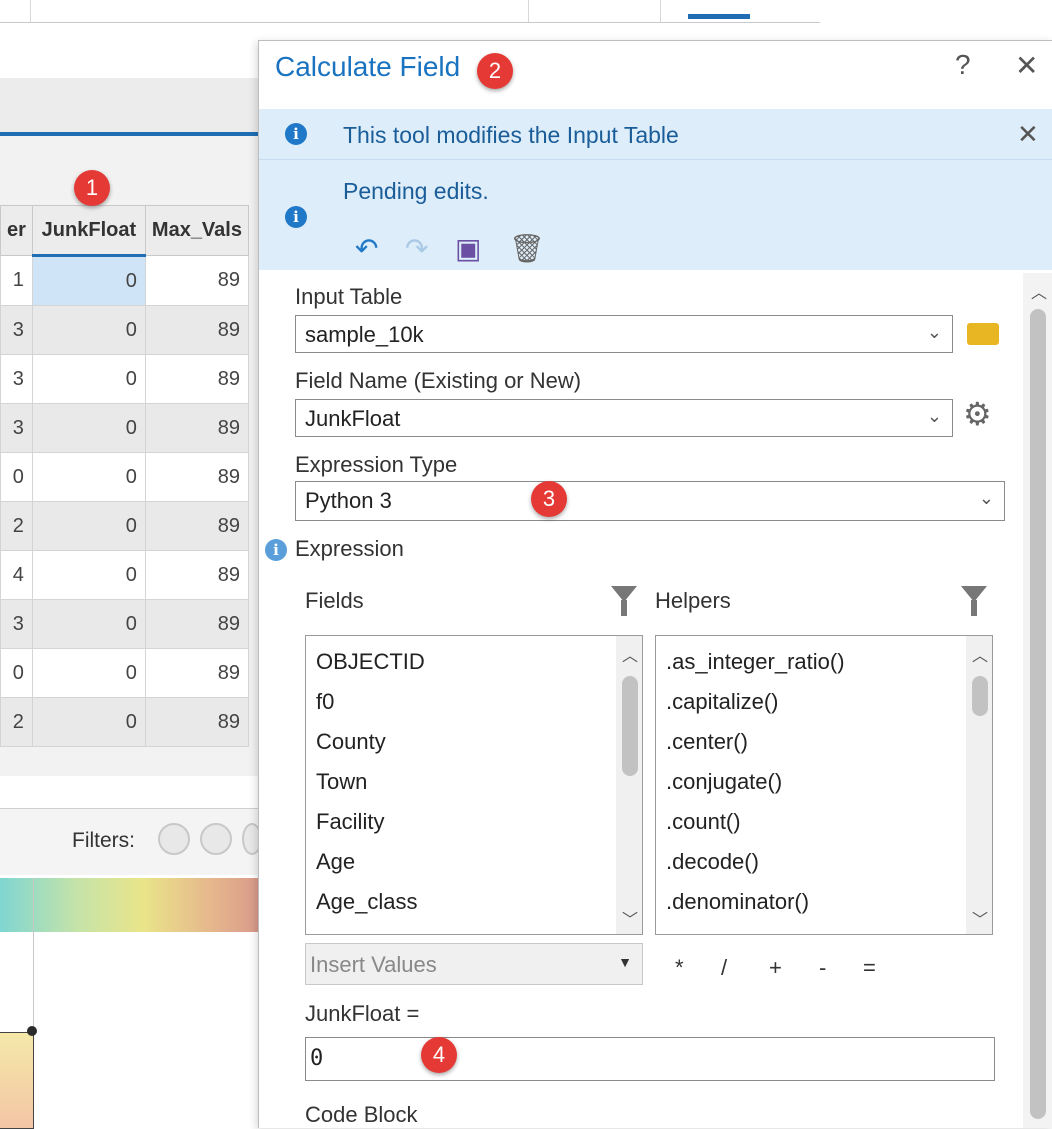  What do you see at coordinates (977, 414) in the screenshot?
I see `gear-icon: ⚙` at bounding box center [977, 414].